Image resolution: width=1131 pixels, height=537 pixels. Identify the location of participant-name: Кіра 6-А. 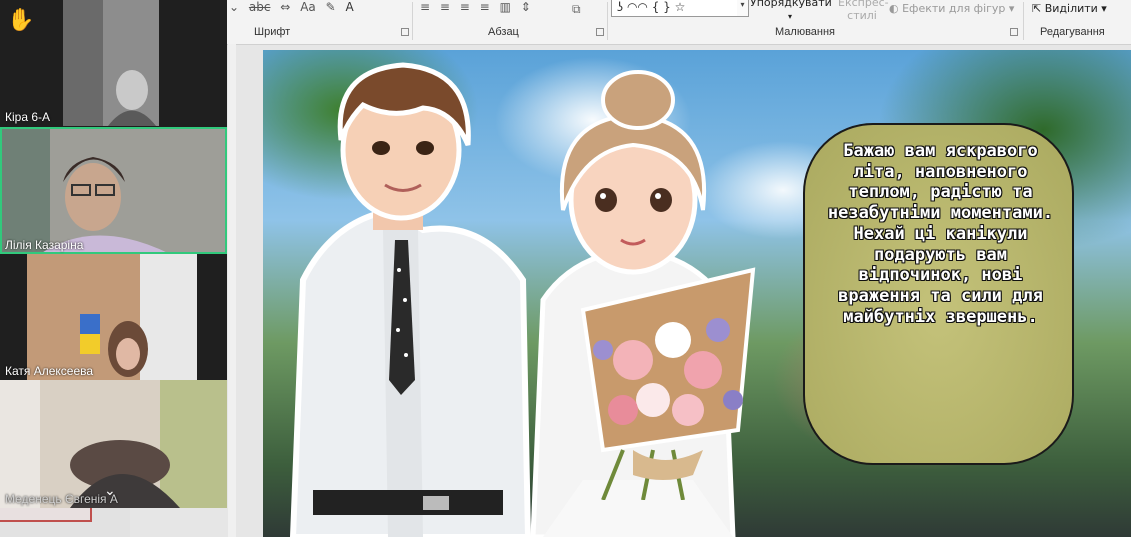
(28, 117).